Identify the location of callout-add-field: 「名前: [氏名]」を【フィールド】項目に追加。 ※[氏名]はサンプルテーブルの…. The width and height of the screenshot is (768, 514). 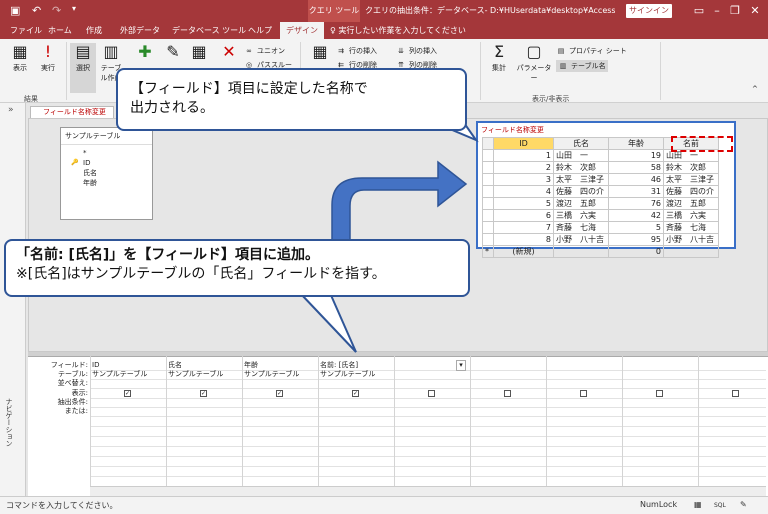
(237, 268).